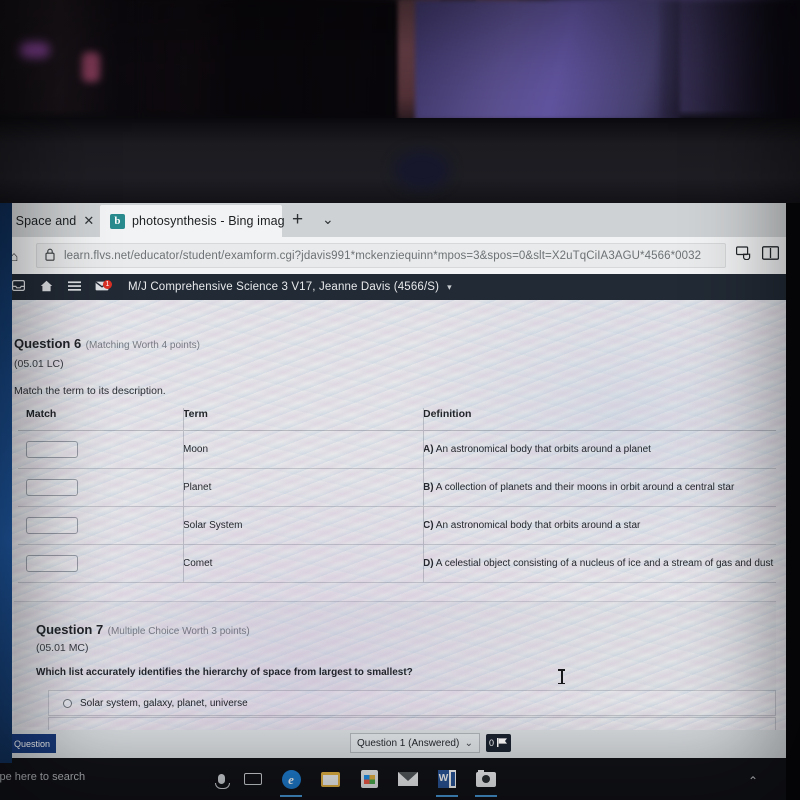  I want to click on file-explorer-icon, so click(330, 779).